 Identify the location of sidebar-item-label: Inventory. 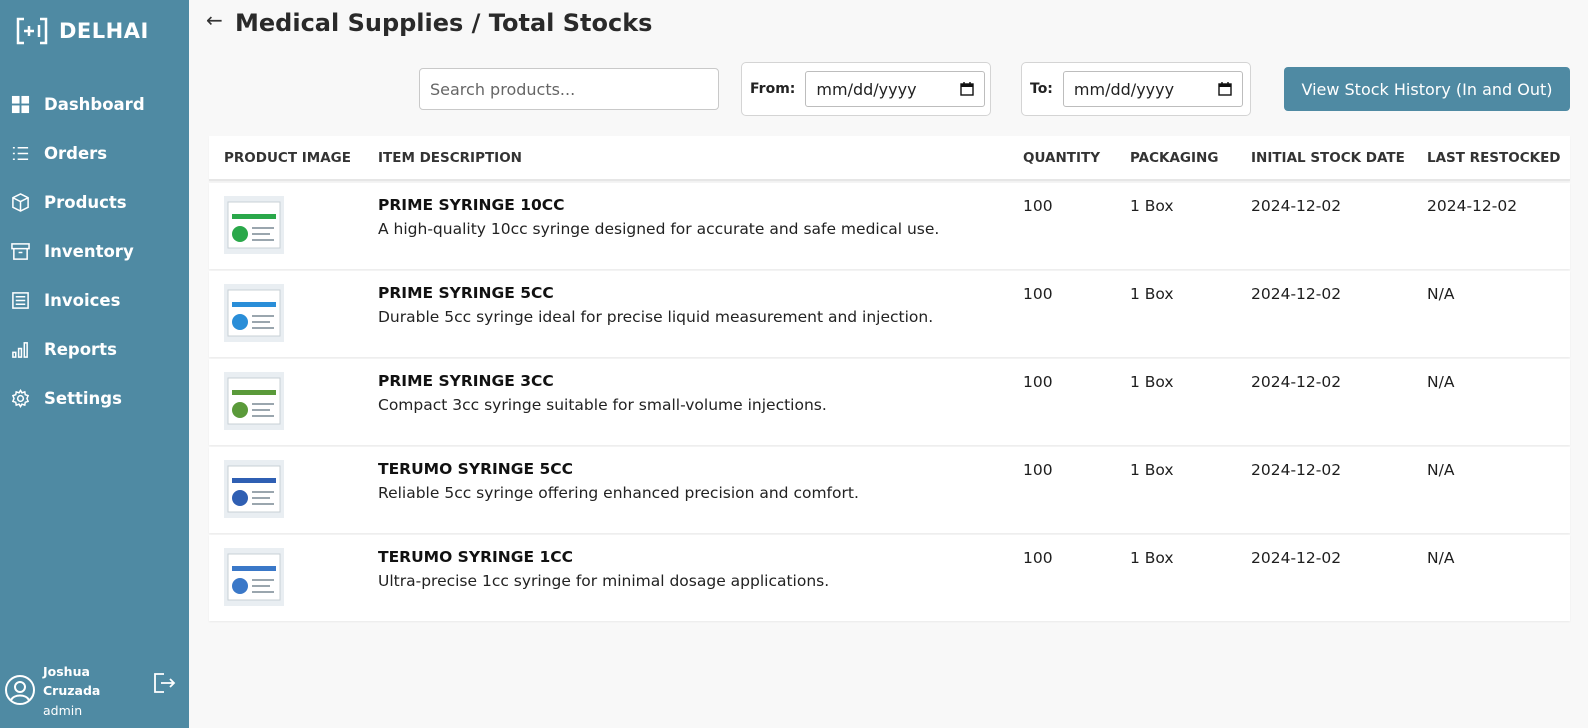
(89, 251).